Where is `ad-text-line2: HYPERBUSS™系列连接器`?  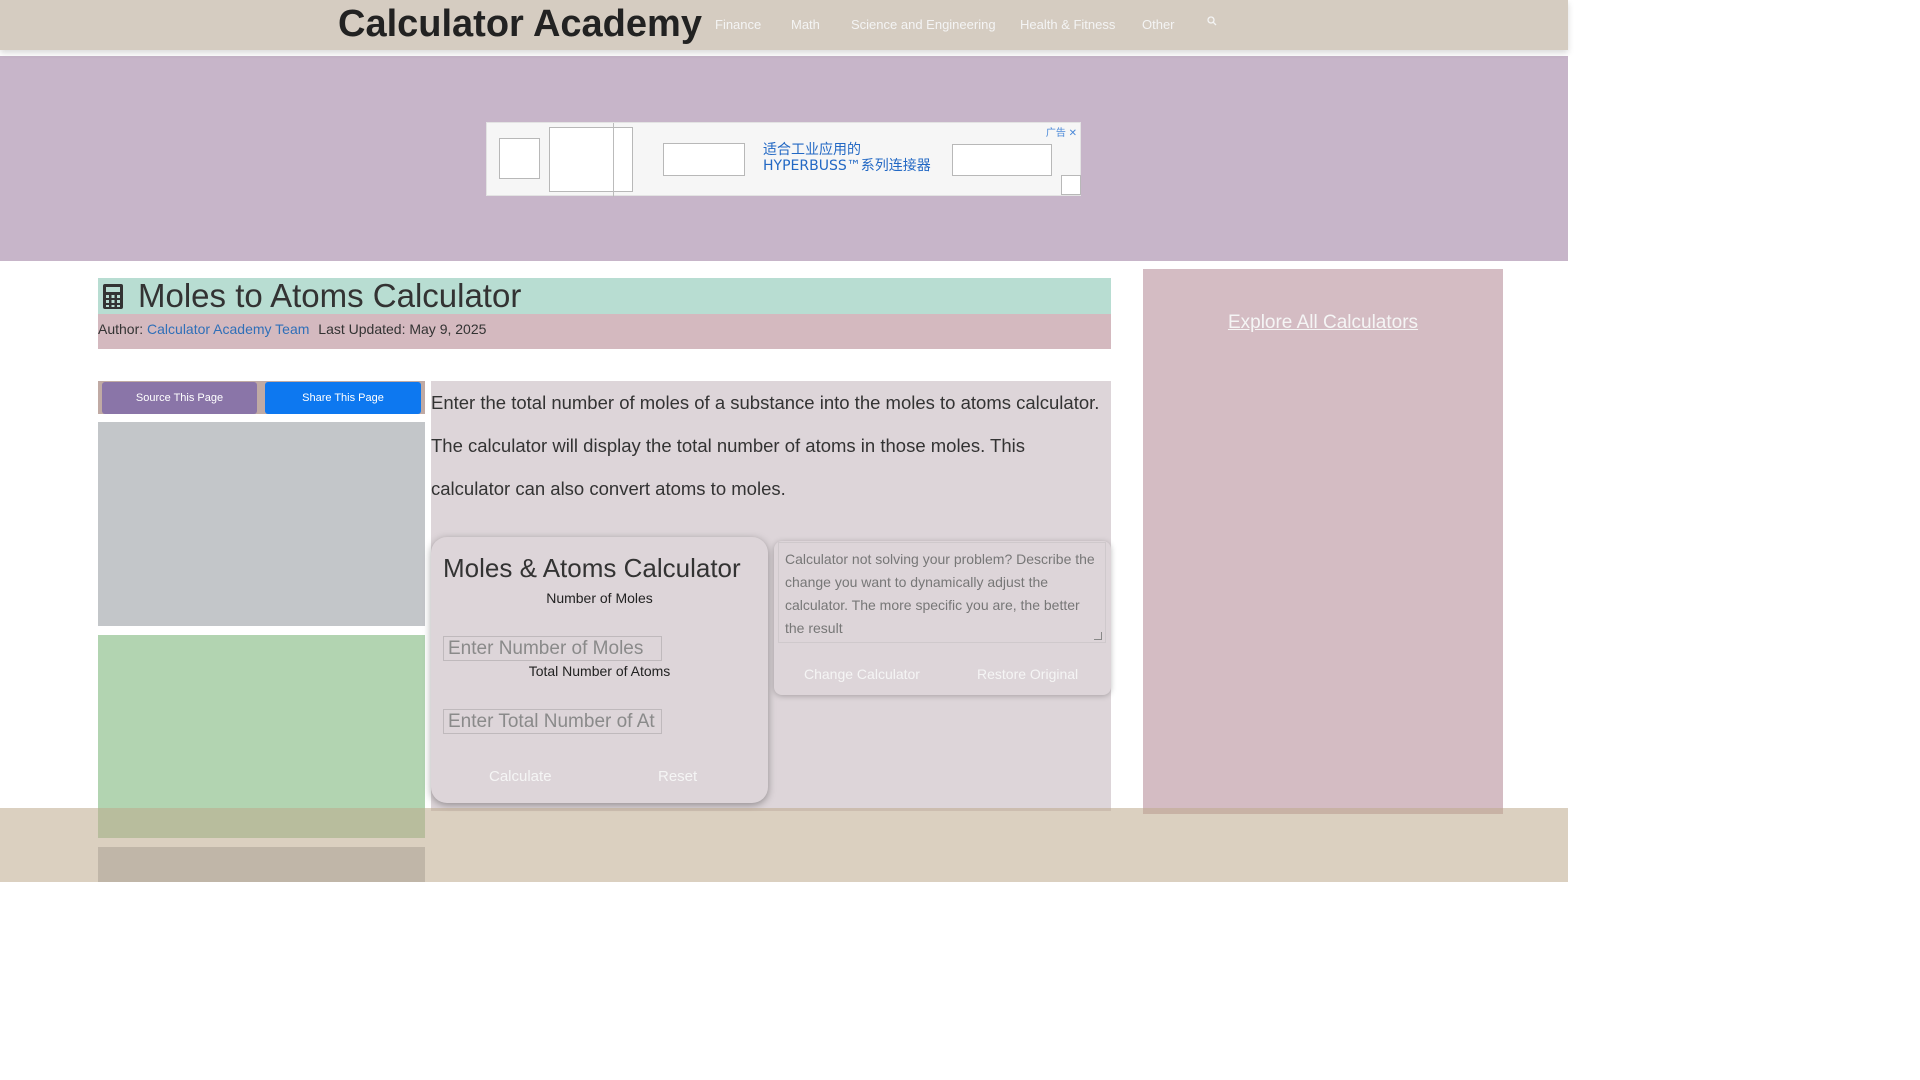 ad-text-line2: HYPERBUSS™系列连接器 is located at coordinates (847, 166).